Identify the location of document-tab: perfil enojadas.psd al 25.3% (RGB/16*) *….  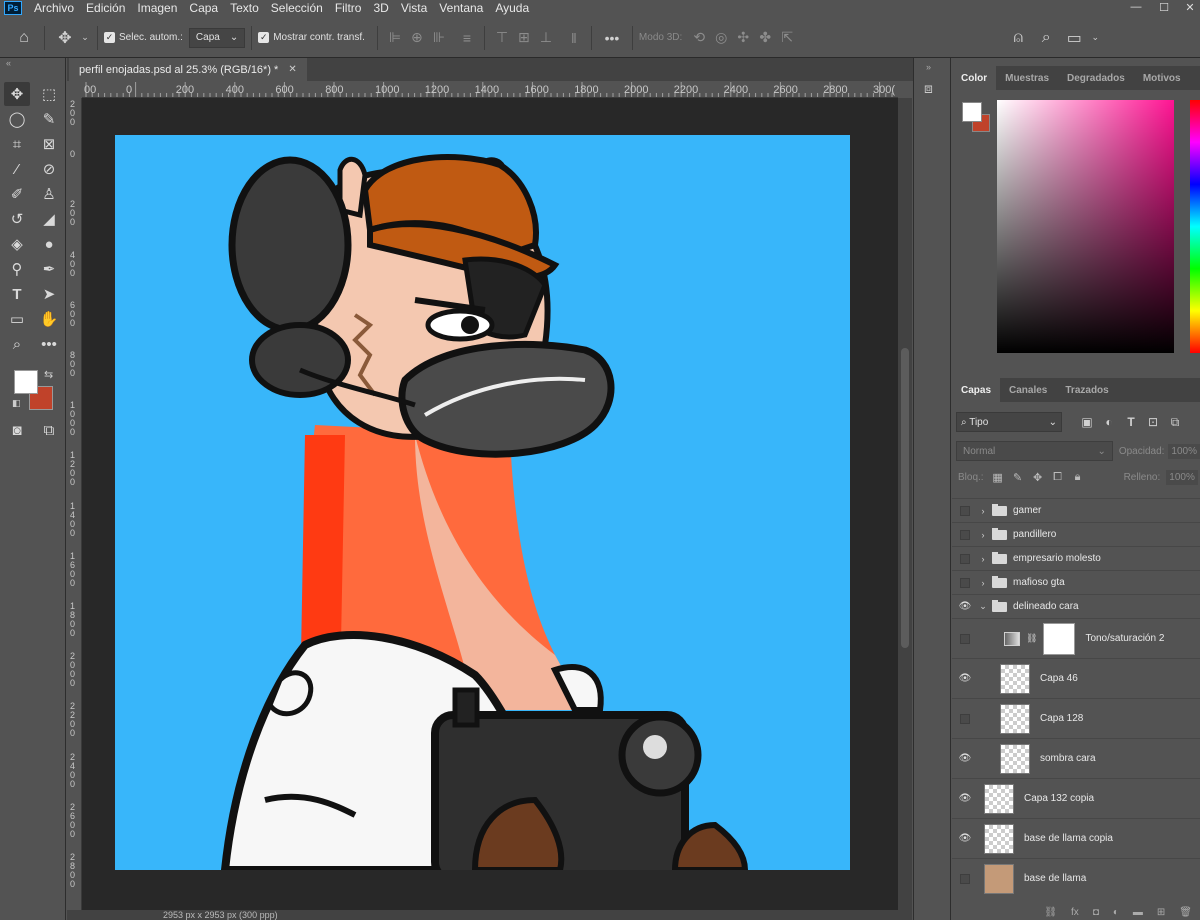
(188, 69).